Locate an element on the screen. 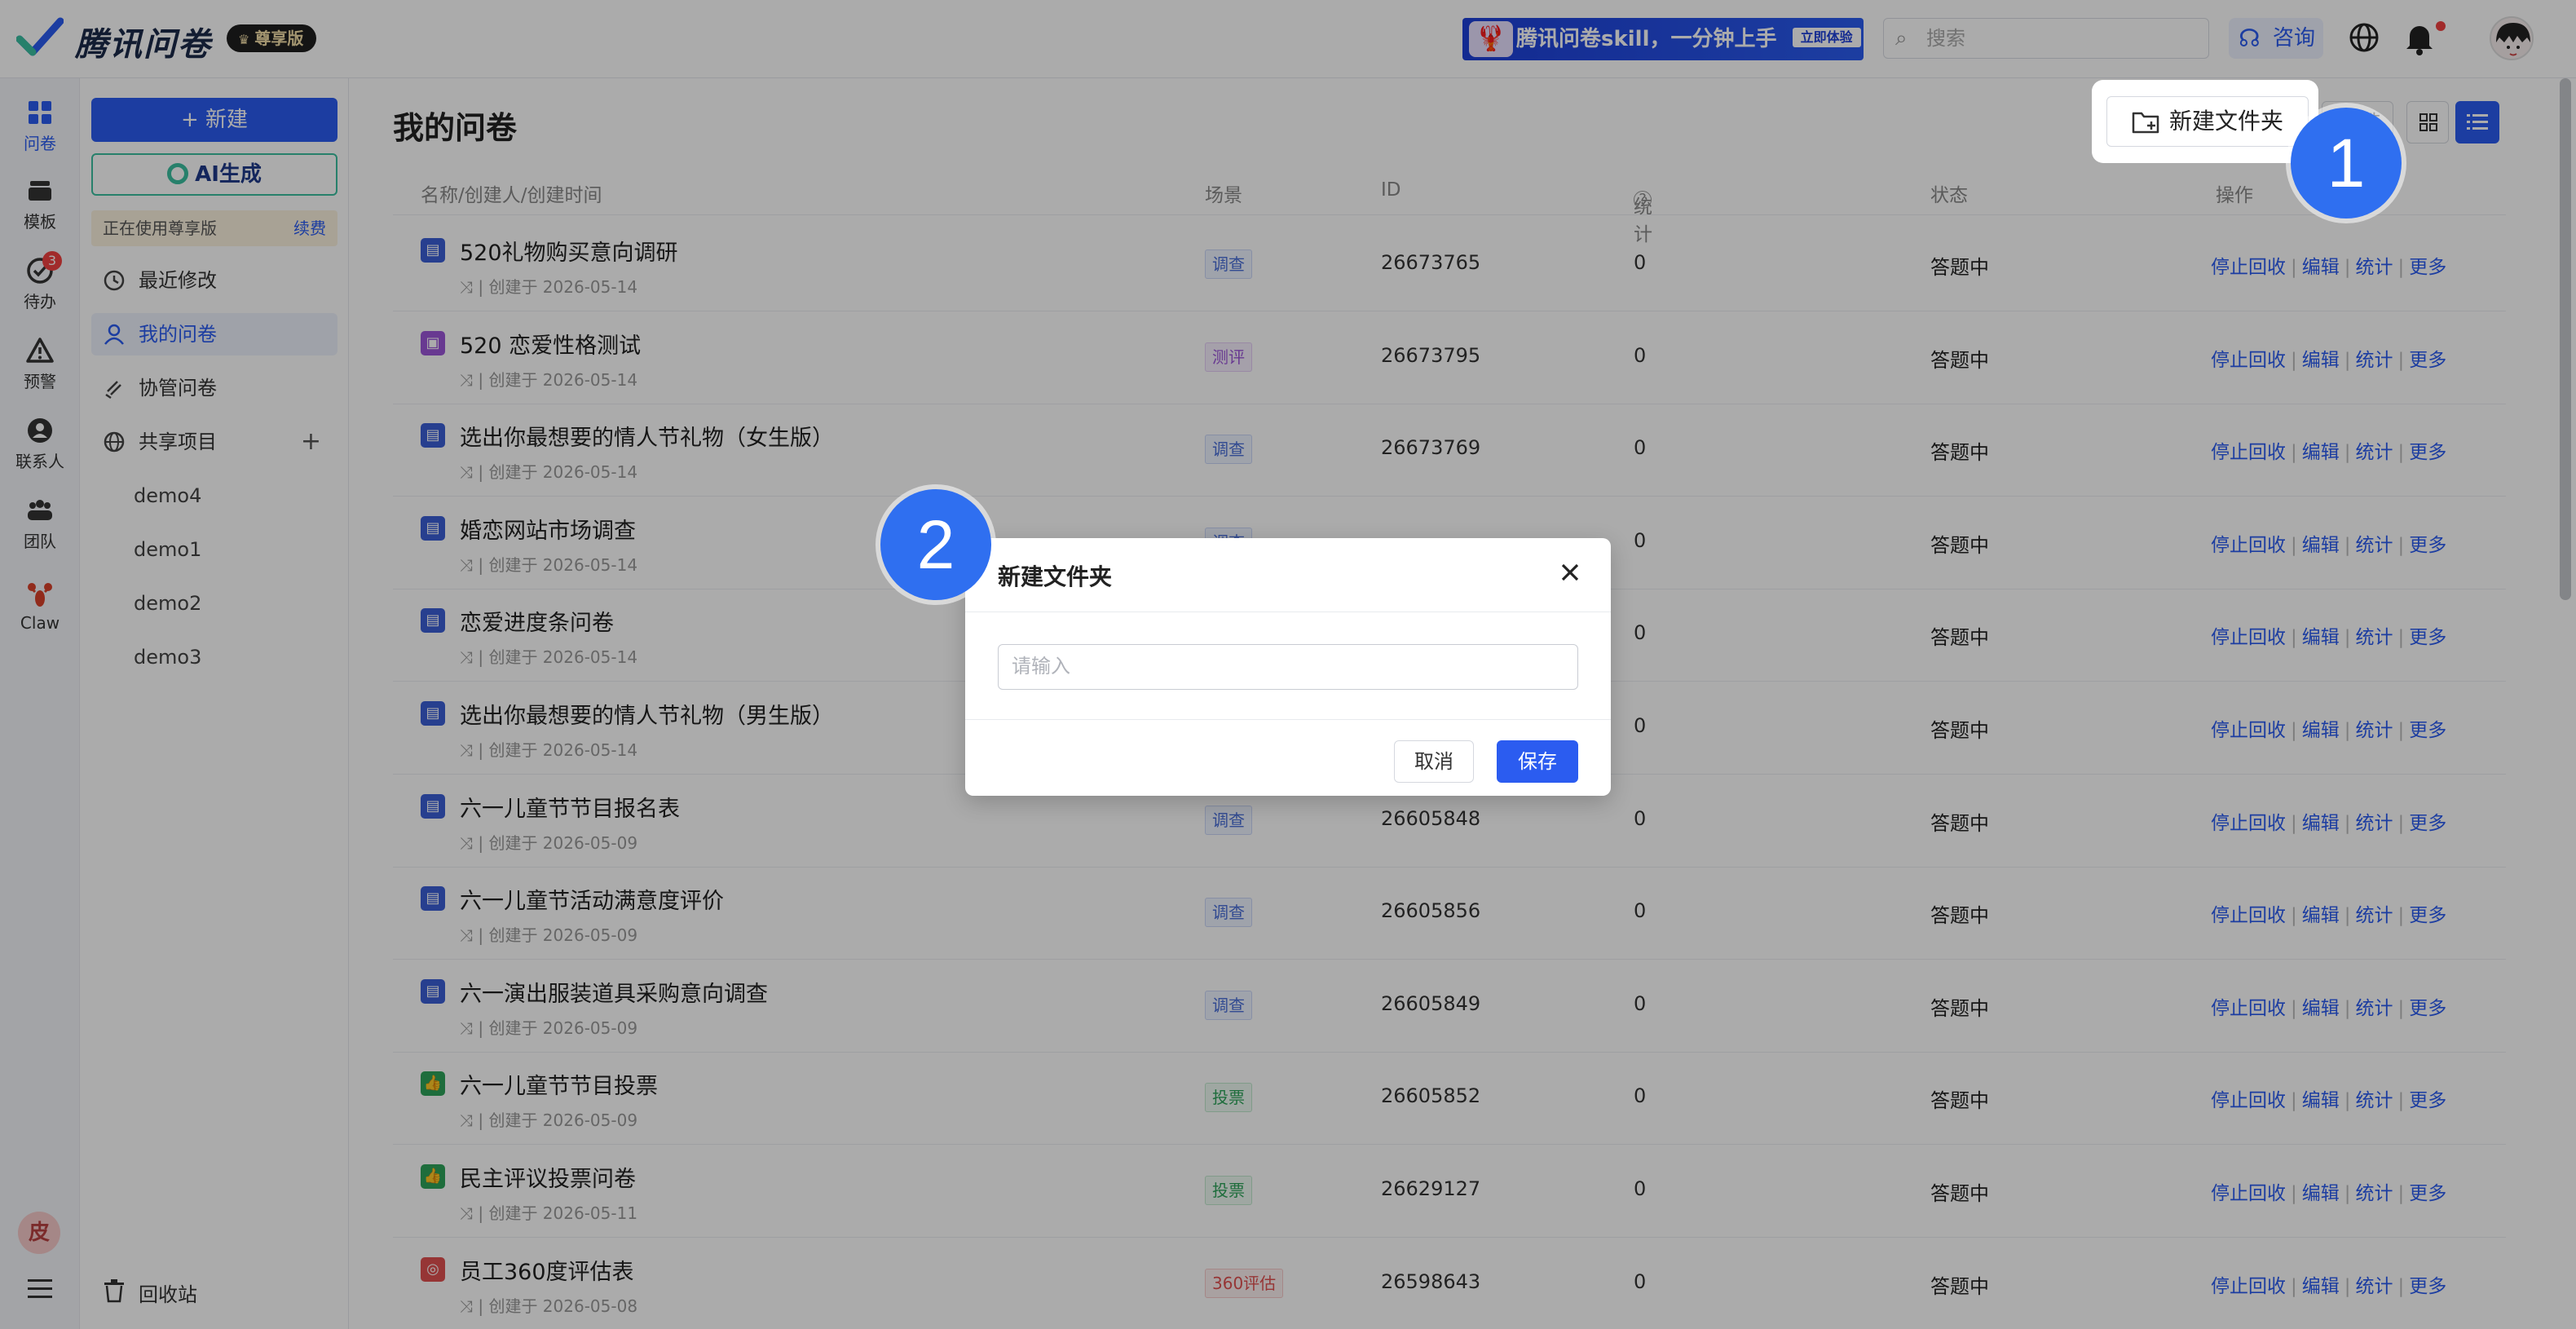 This screenshot has width=2576, height=1329. close-icon is located at coordinates (1570, 572).